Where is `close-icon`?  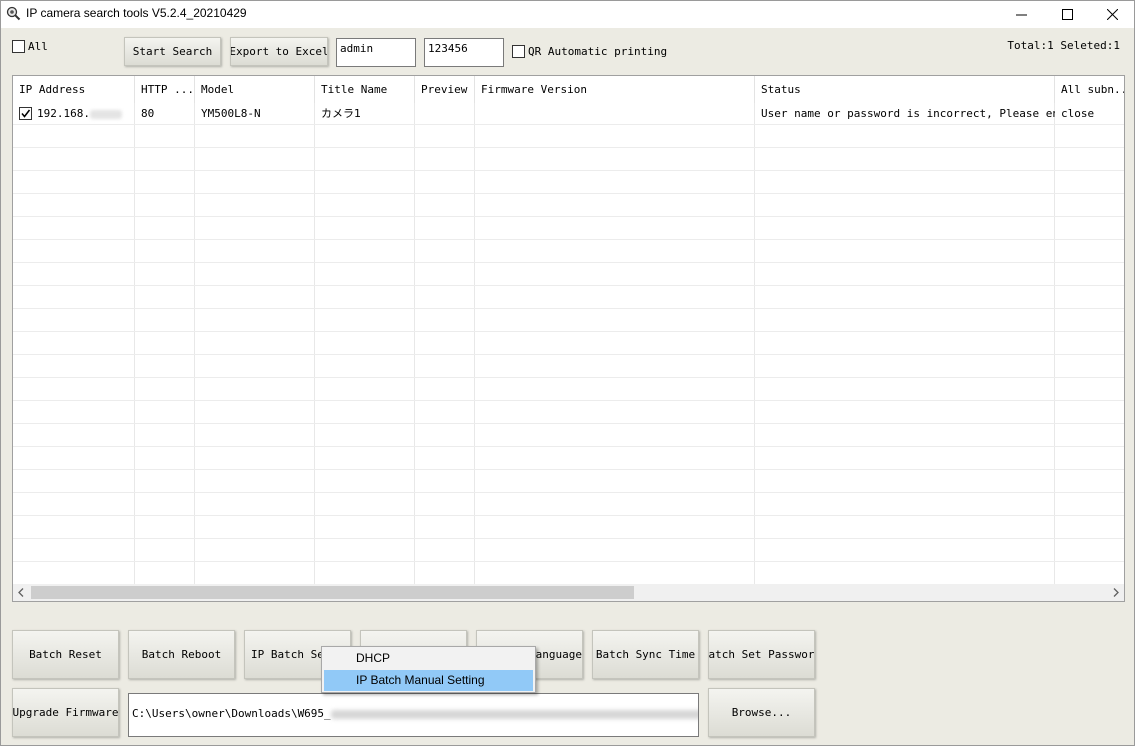 close-icon is located at coordinates (1112, 14).